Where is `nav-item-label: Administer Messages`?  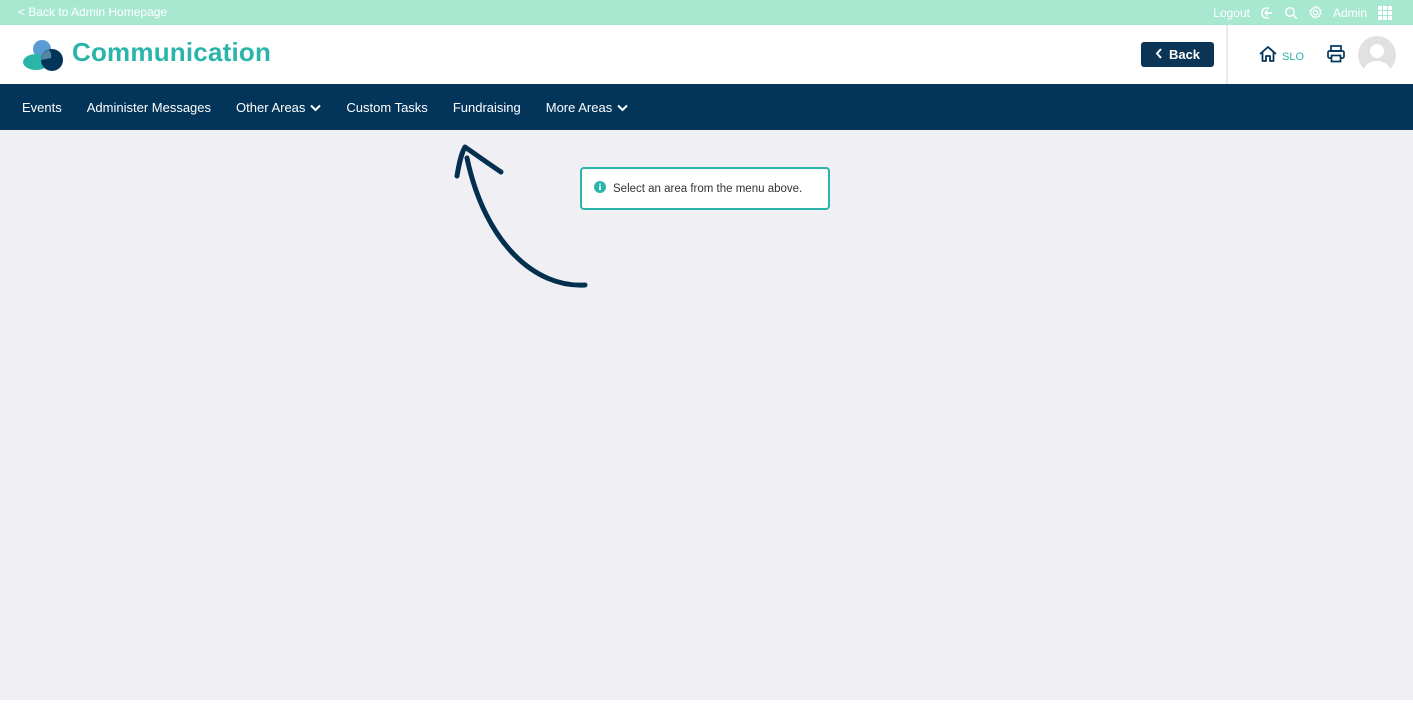 nav-item-label: Administer Messages is located at coordinates (149, 107).